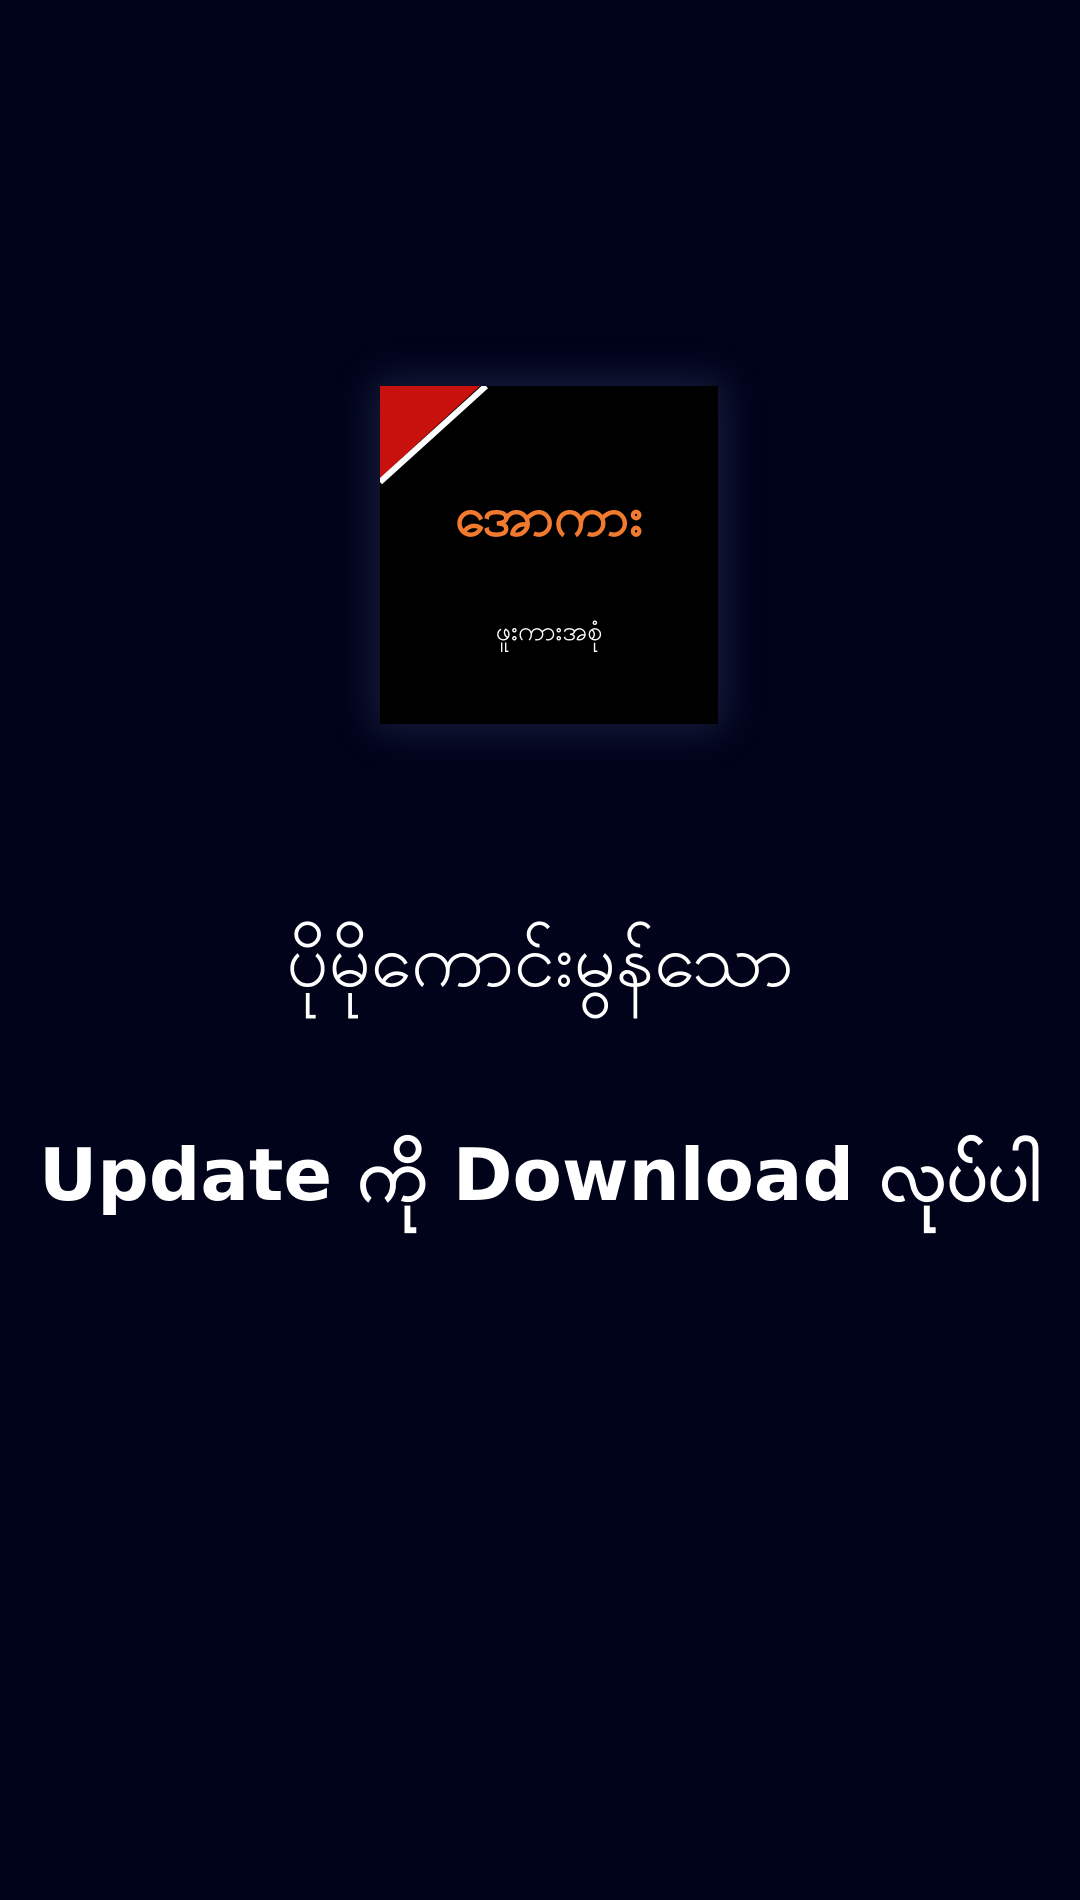  I want to click on logo-red-triangle, so click(430, 432).